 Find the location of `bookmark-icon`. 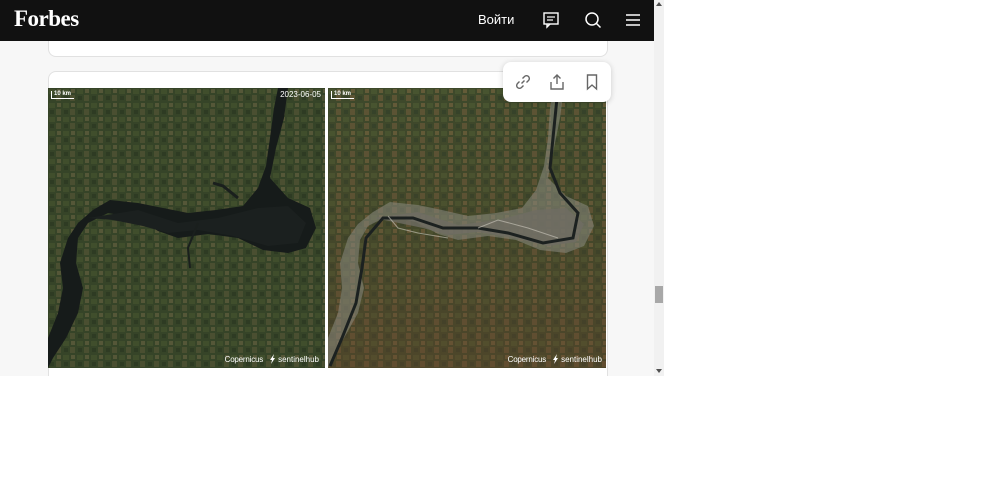

bookmark-icon is located at coordinates (592, 82).